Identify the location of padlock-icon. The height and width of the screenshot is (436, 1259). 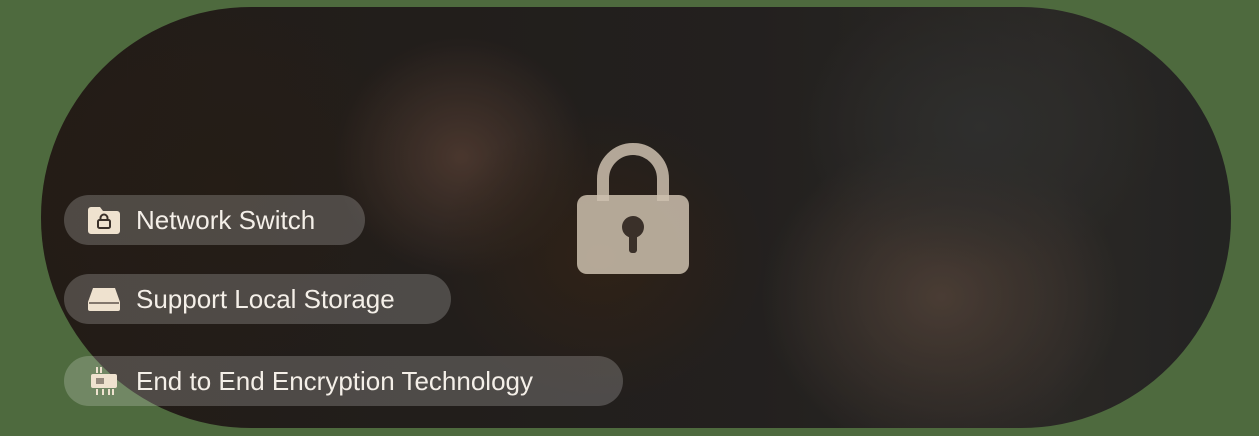
(633, 208).